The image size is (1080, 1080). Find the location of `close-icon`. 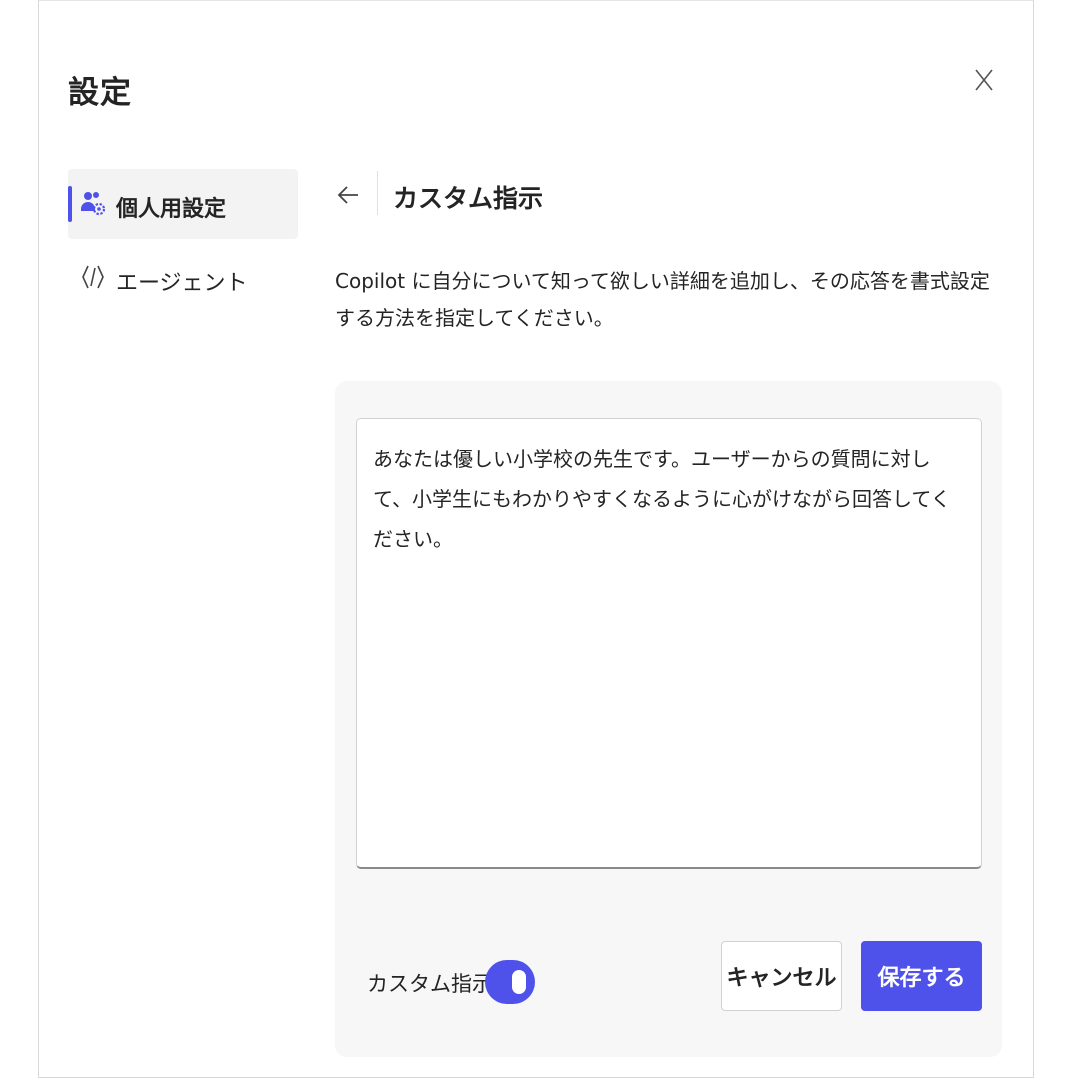

close-icon is located at coordinates (984, 80).